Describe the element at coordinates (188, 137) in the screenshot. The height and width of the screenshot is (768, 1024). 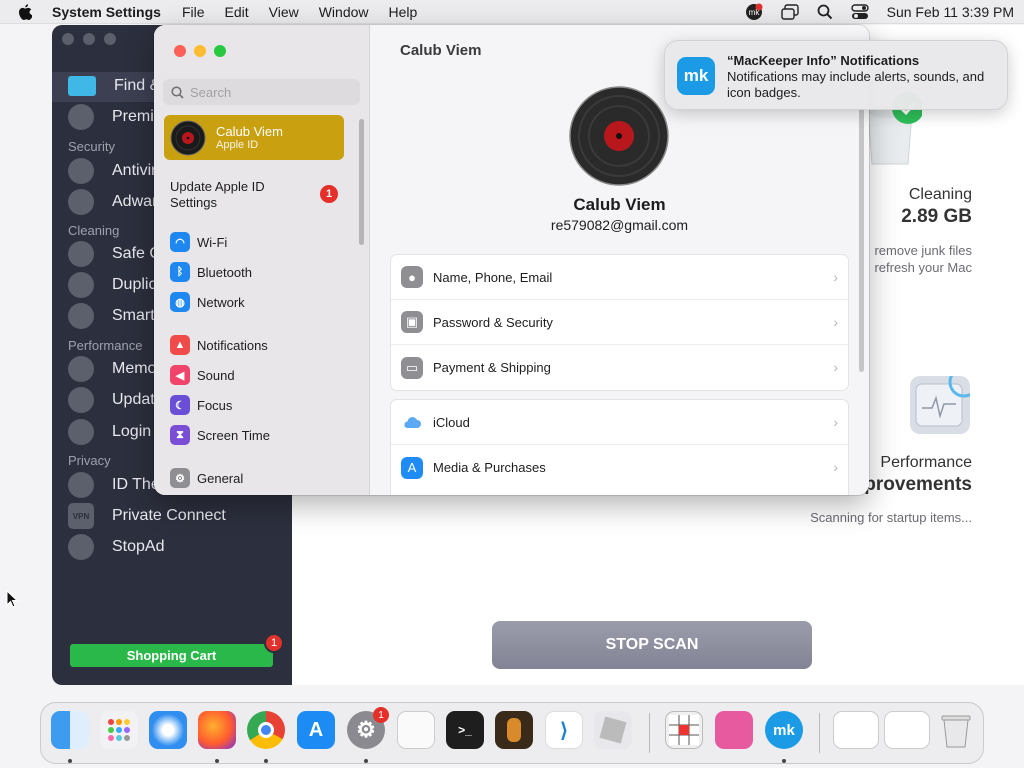
I see `avatar` at that location.